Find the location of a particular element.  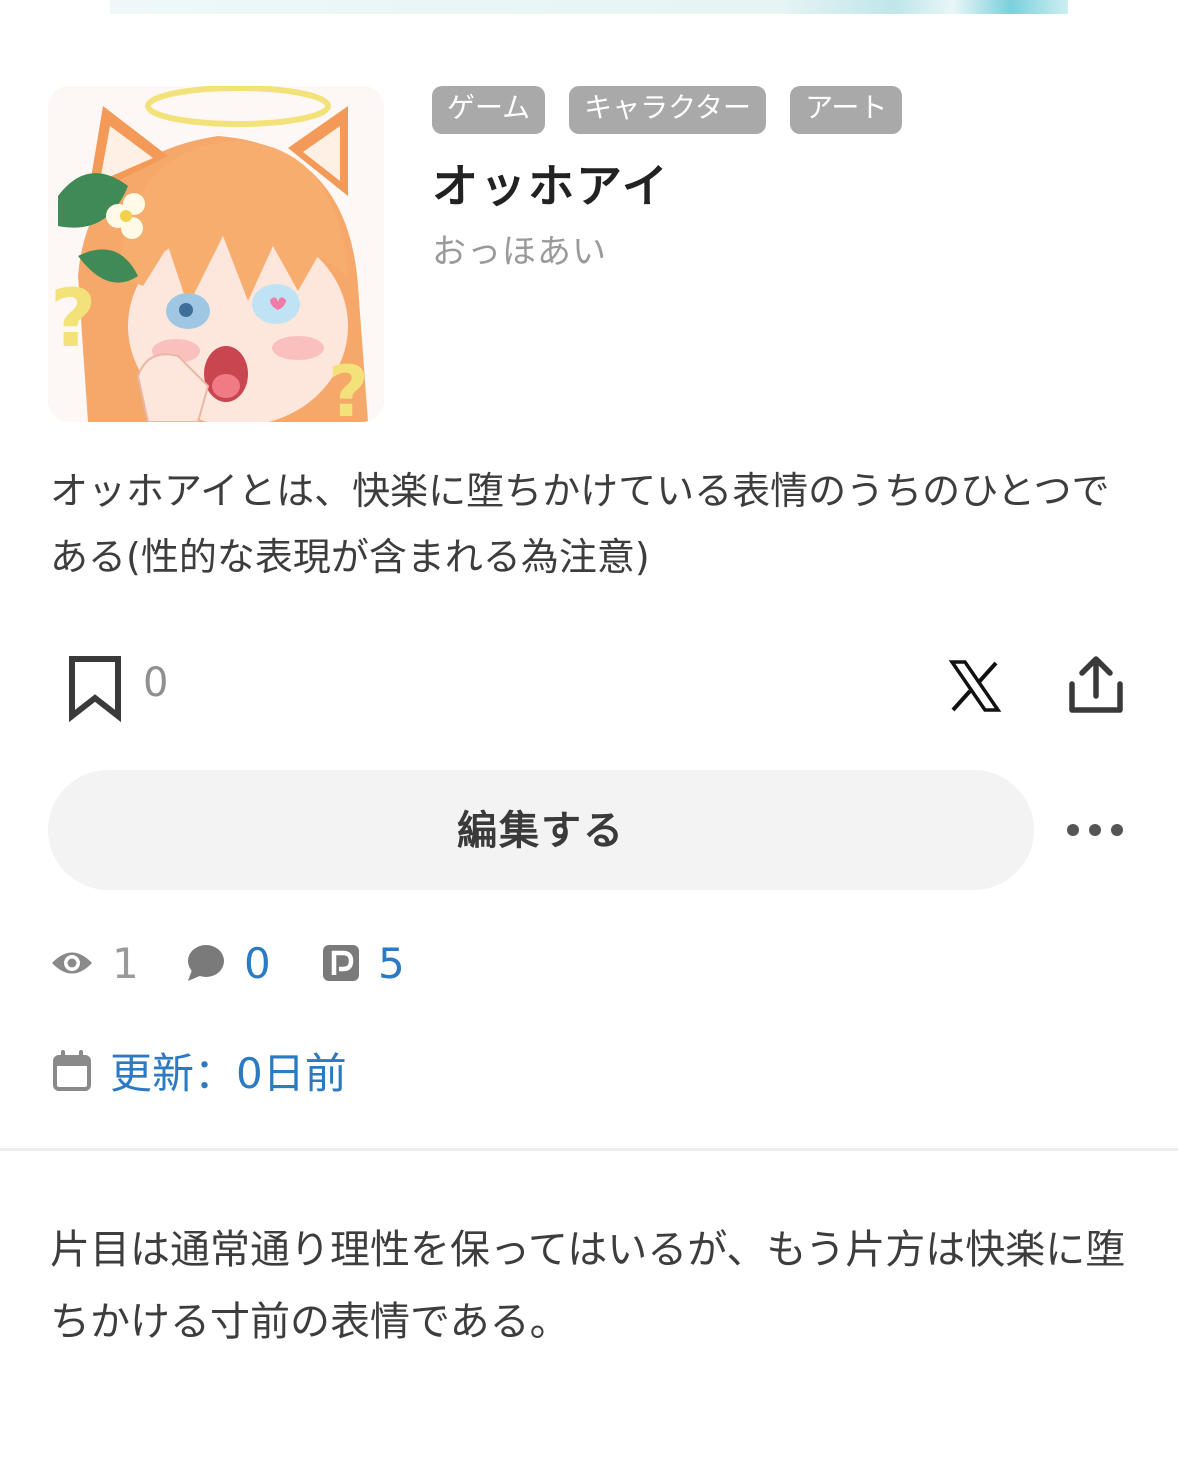

more-horizontal-icon is located at coordinates (1095, 830).